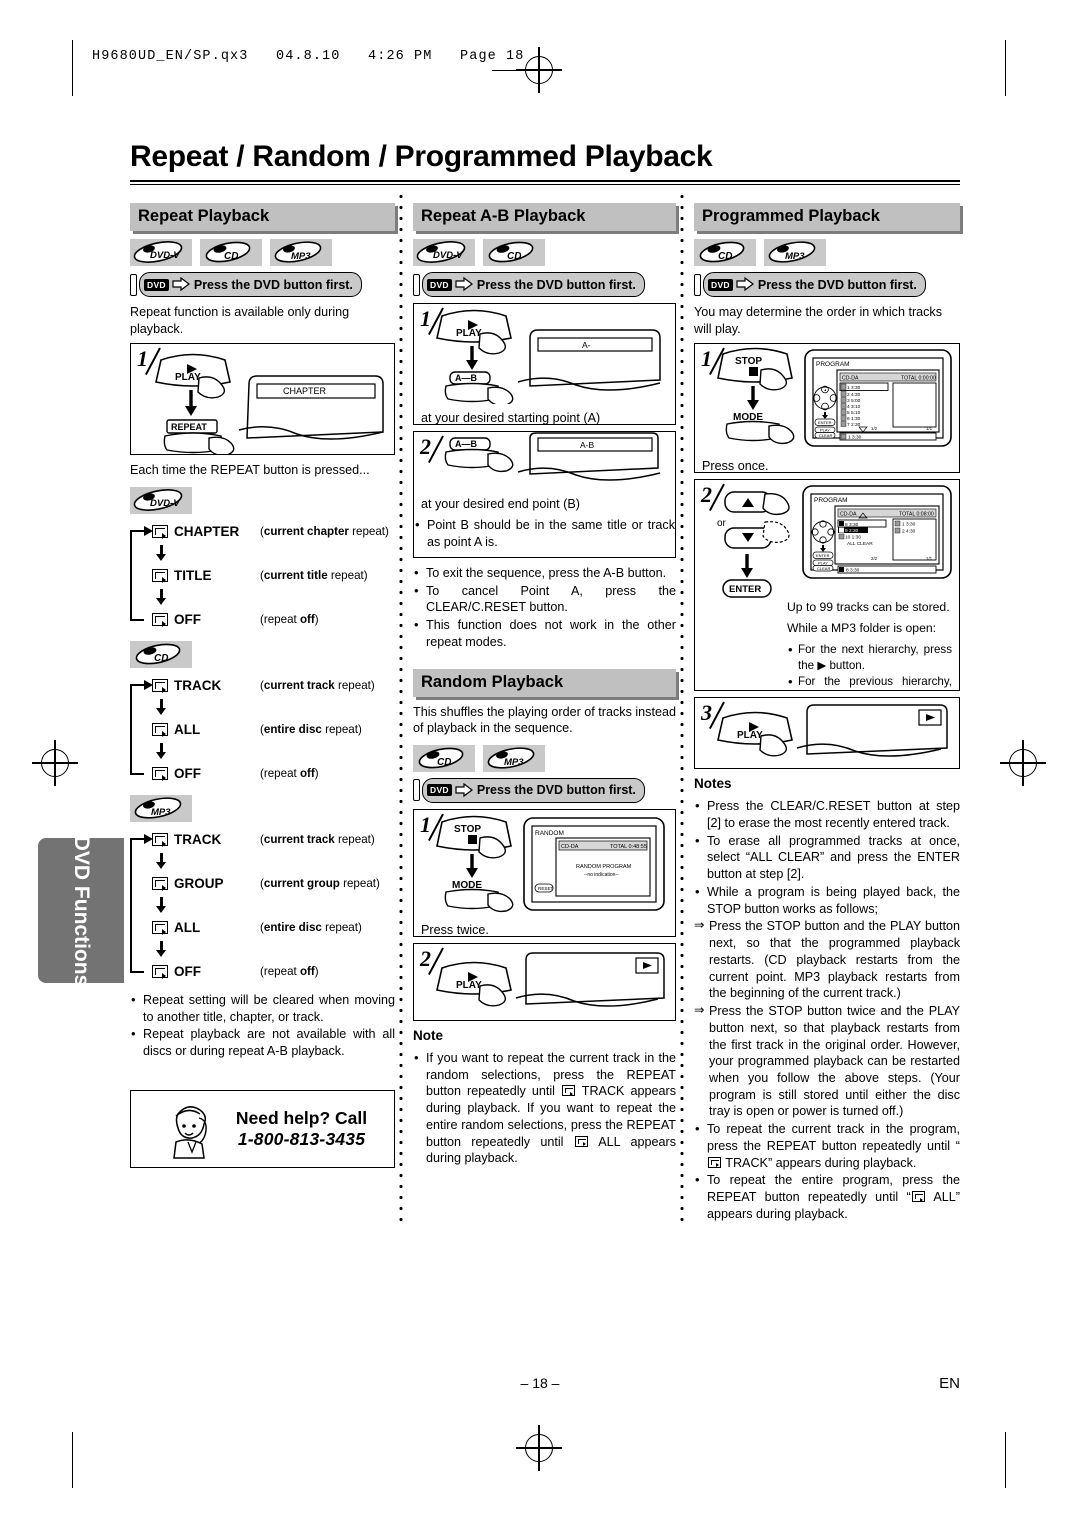 The image size is (1080, 1528). Describe the element at coordinates (544, 252) in the screenshot. I see `disc-badges-ab: DVD-V CD` at that location.